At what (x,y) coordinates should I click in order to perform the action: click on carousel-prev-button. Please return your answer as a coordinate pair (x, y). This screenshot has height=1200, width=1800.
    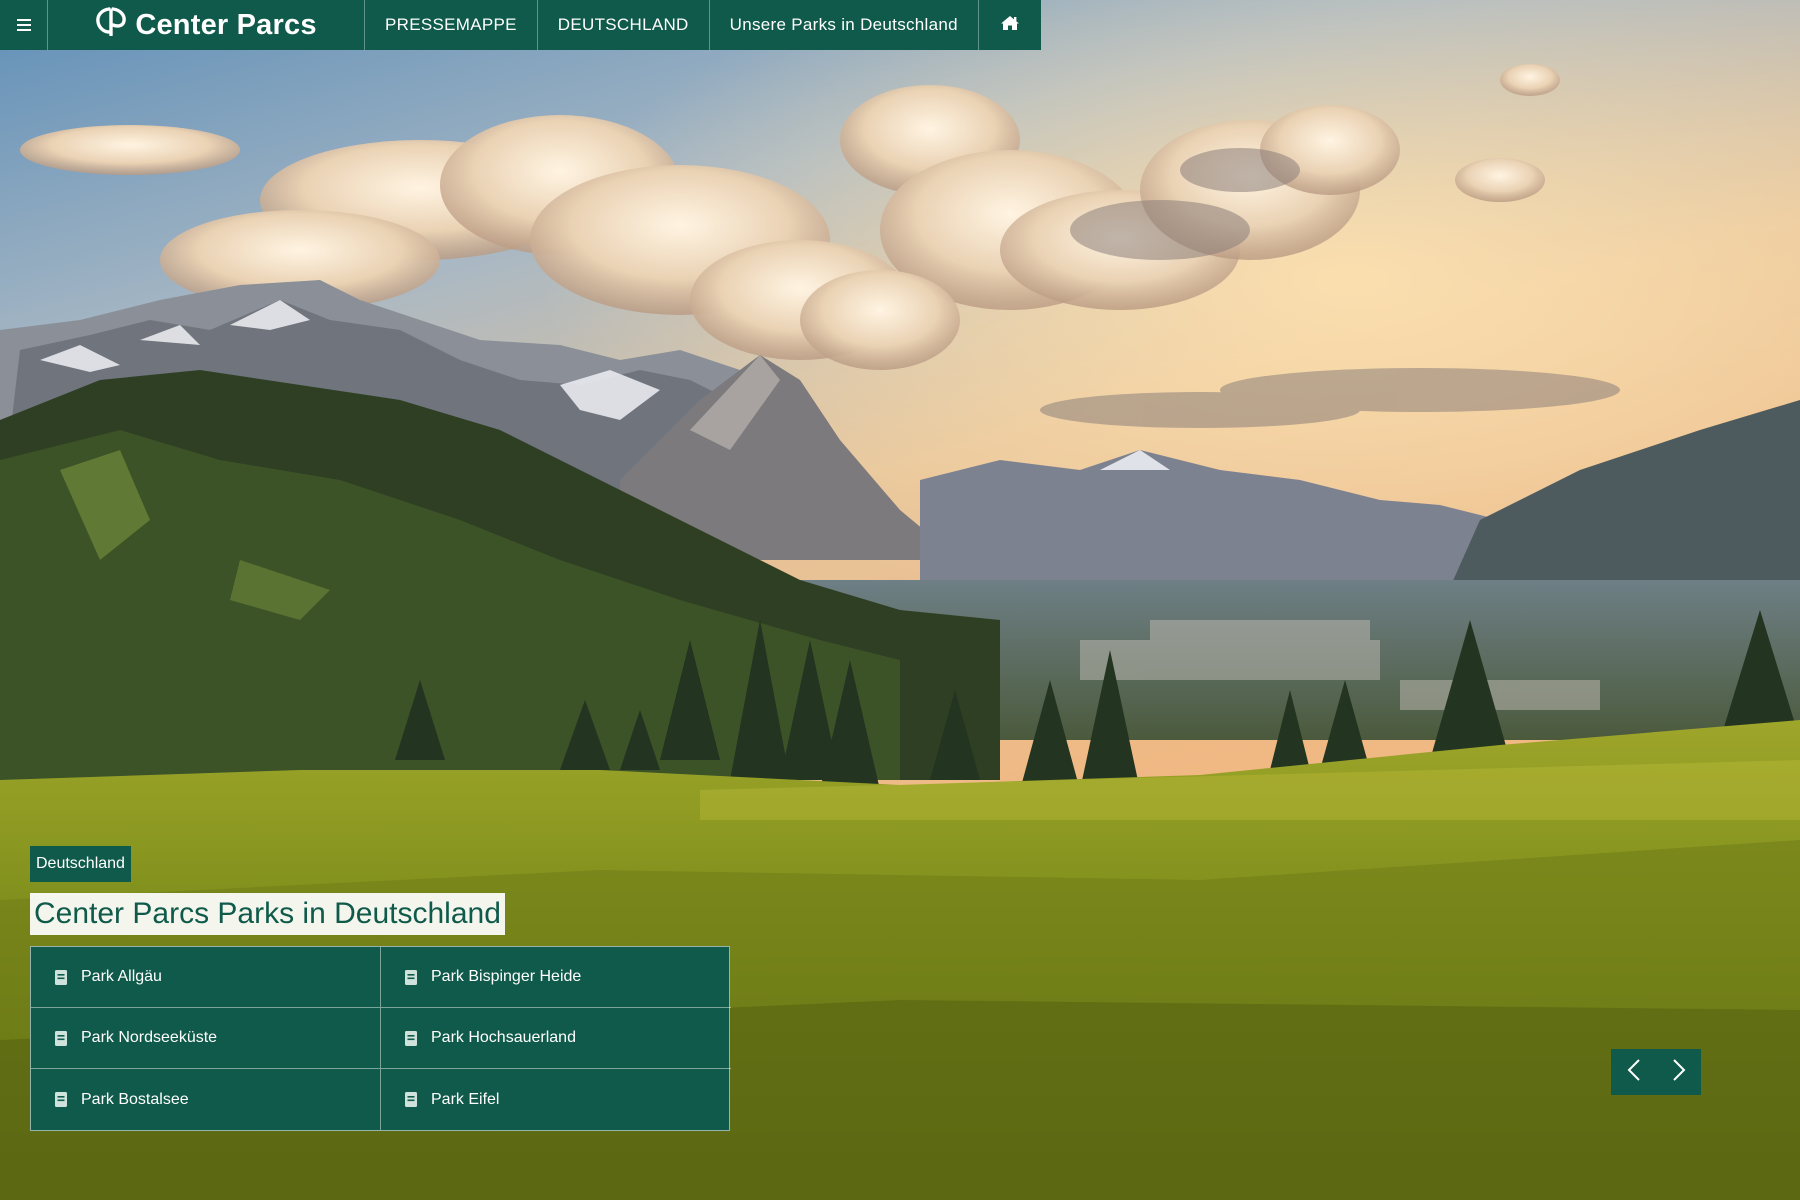
    Looking at the image, I should click on (1633, 1072).